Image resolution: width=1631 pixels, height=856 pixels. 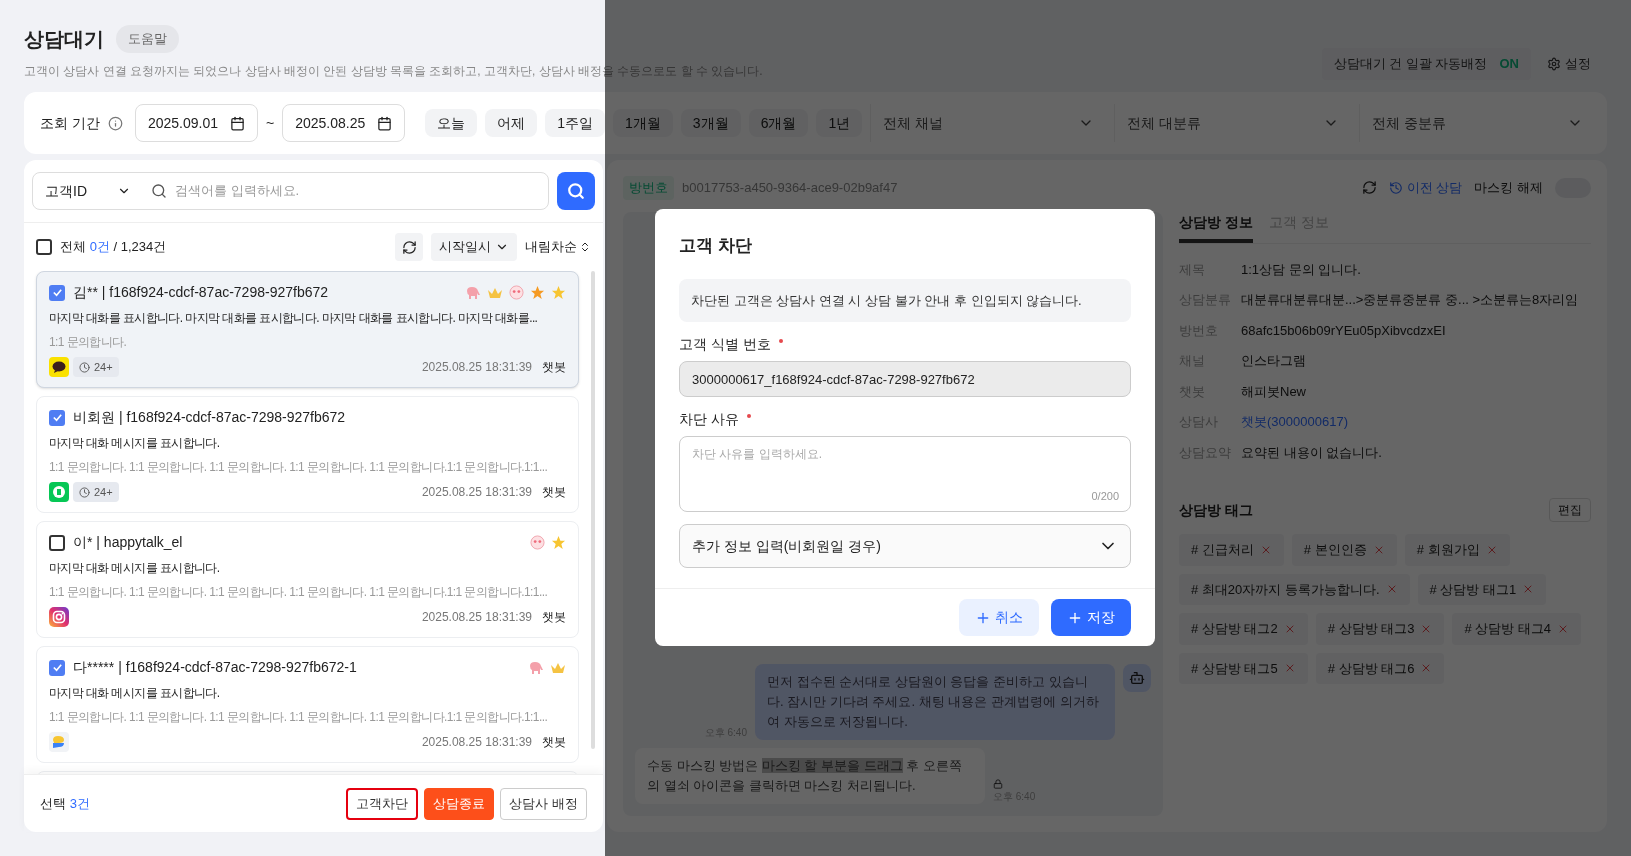 What do you see at coordinates (59, 492) in the screenshot?
I see `chat-bubble-icon` at bounding box center [59, 492].